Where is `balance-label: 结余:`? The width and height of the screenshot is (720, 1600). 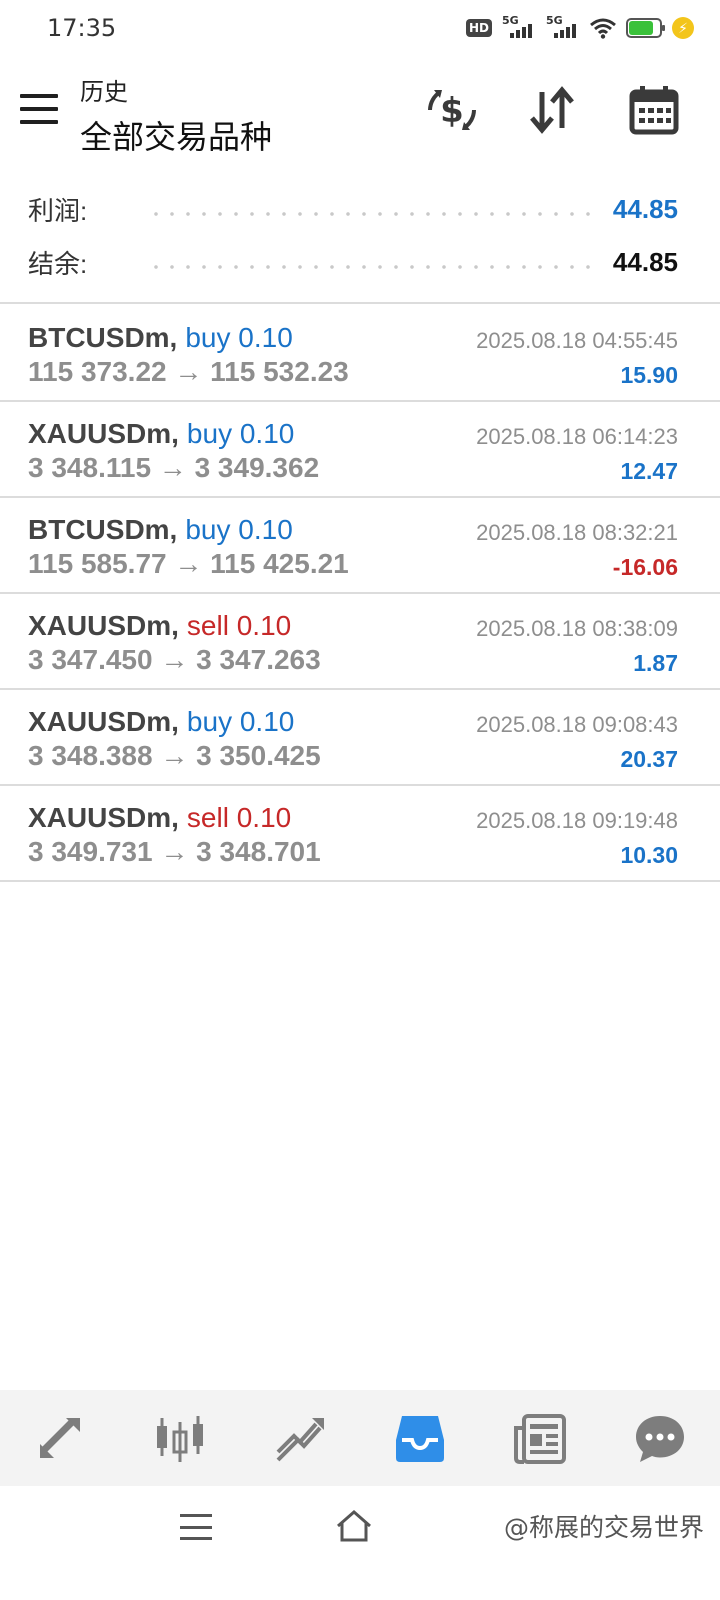
balance-label: 结余: is located at coordinates (58, 263).